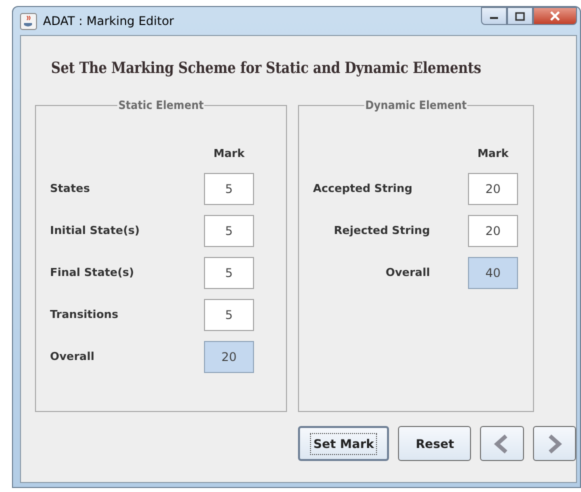 This screenshot has width=581, height=492. Describe the element at coordinates (28, 21) in the screenshot. I see `java-cup-icon` at that location.